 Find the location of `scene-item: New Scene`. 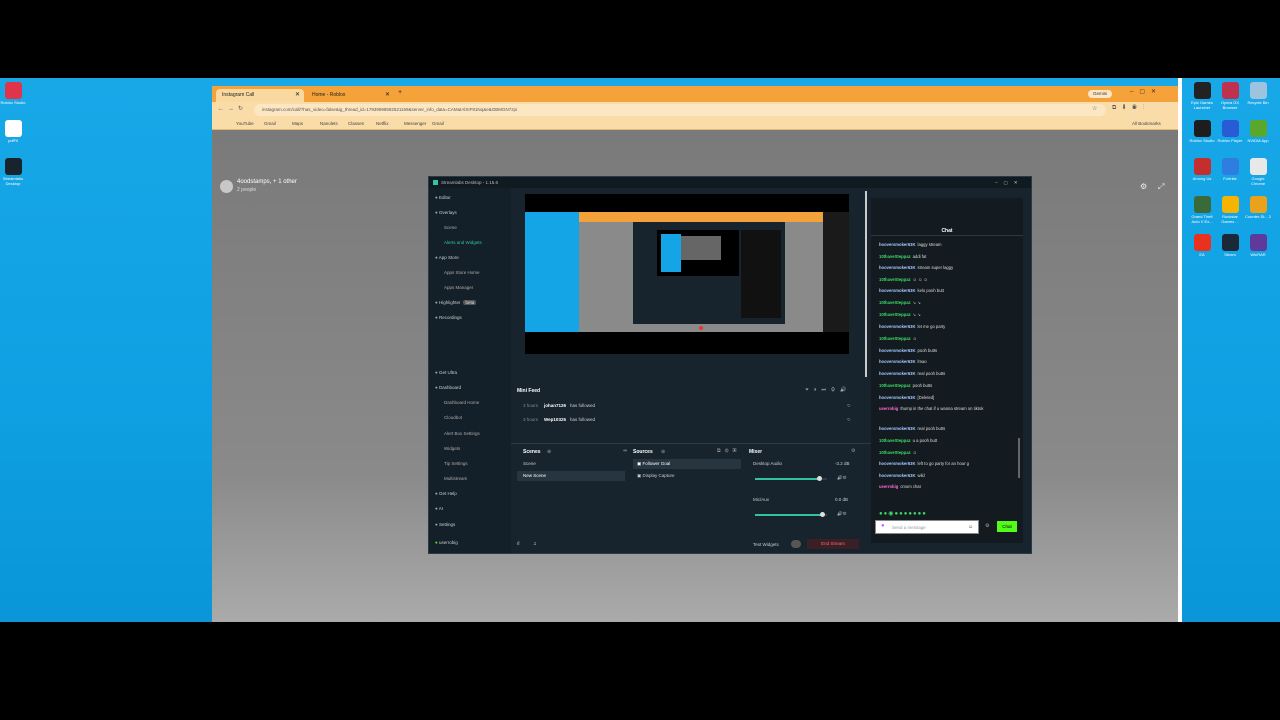

scene-item: New Scene is located at coordinates (571, 476).